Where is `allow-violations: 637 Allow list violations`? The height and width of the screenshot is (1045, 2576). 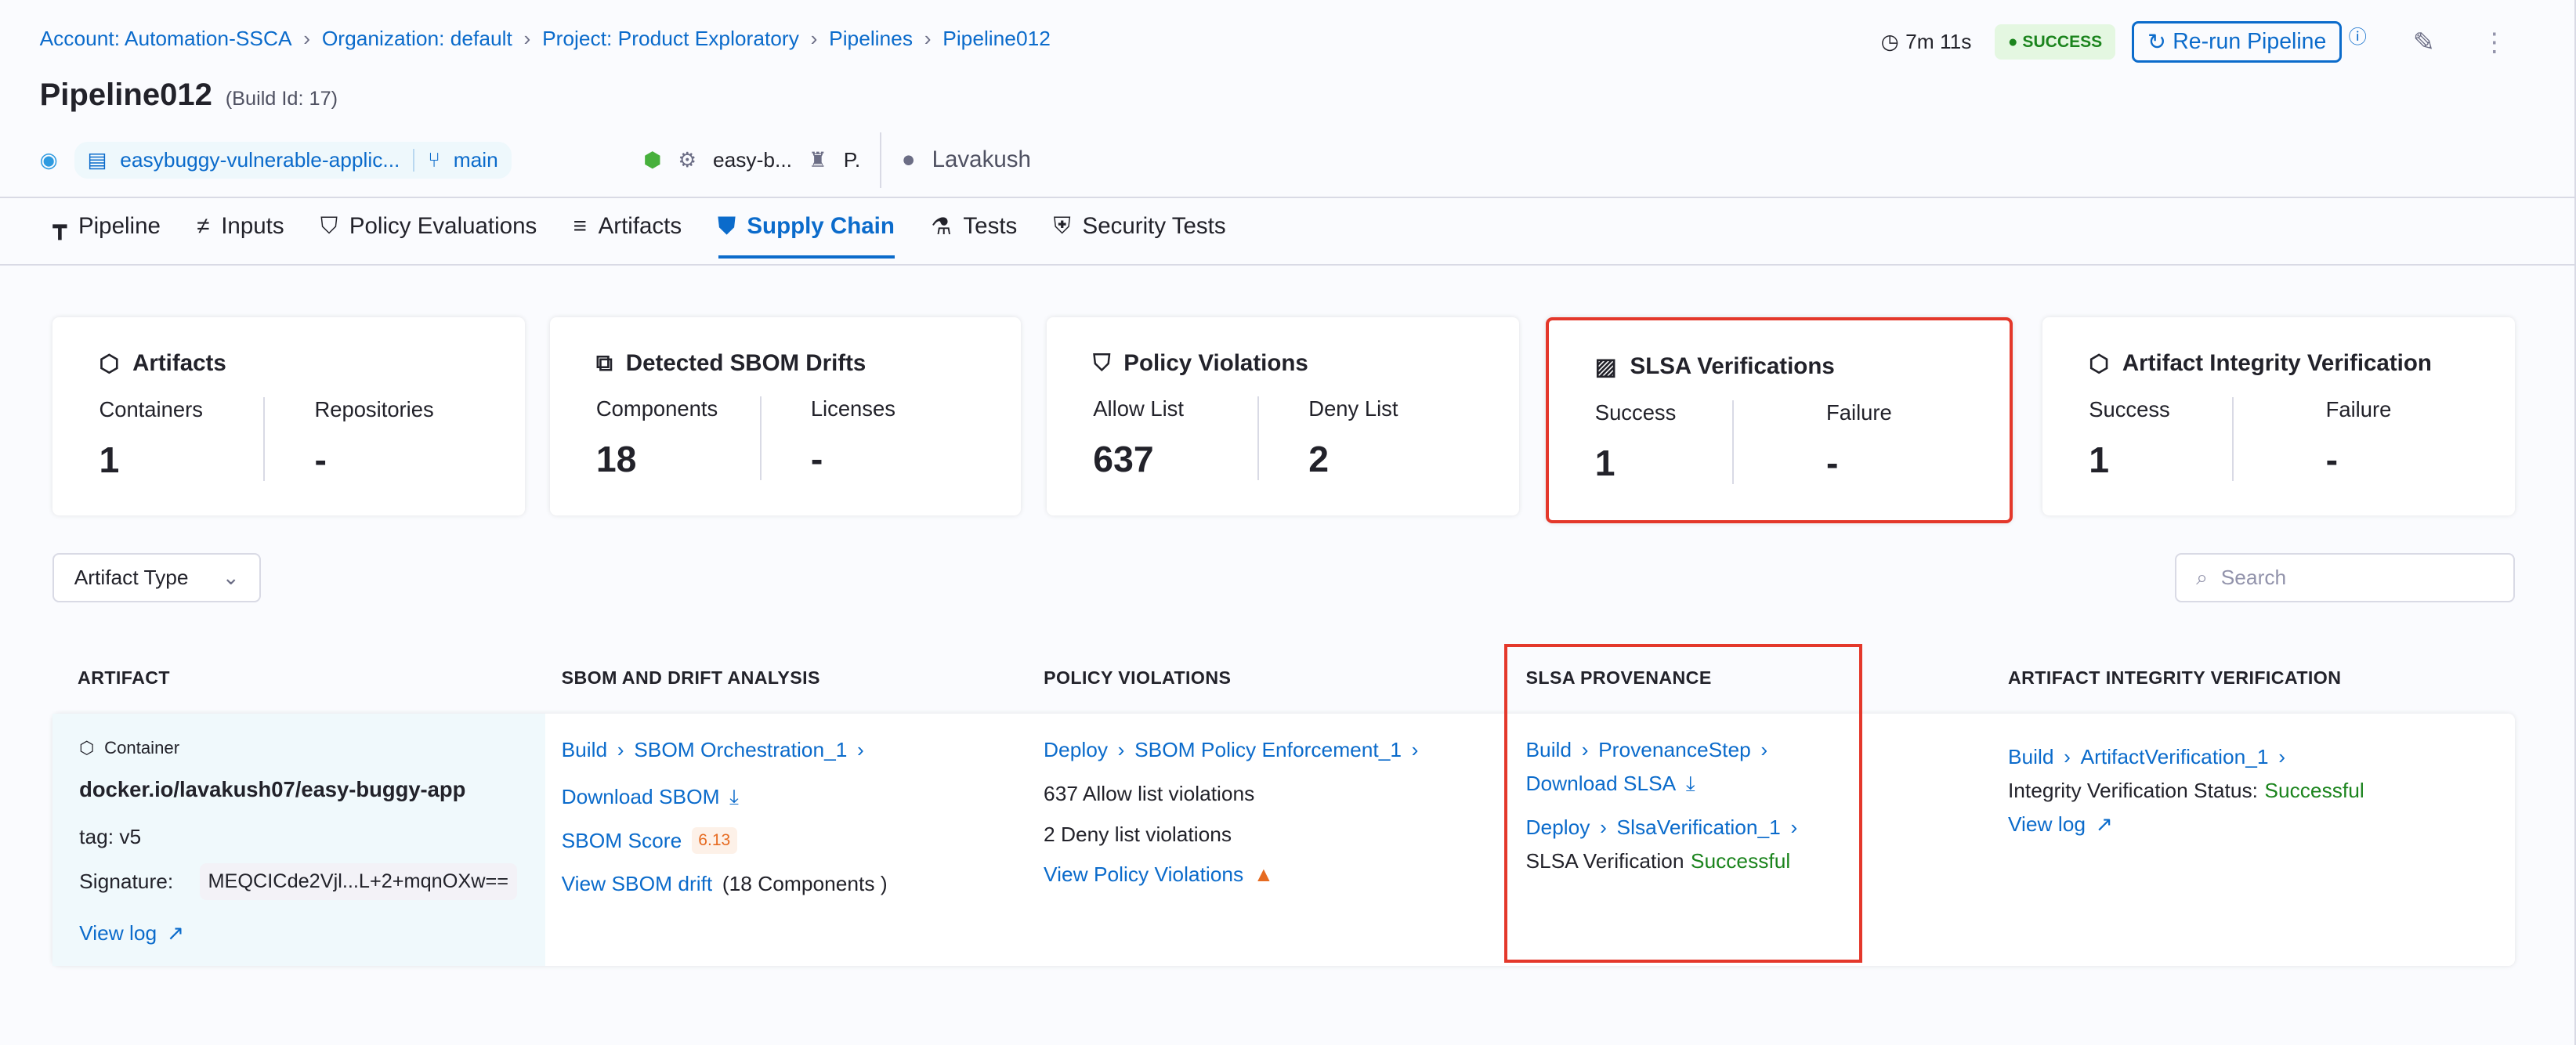
allow-violations: 637 Allow list violations is located at coordinates (1149, 794).